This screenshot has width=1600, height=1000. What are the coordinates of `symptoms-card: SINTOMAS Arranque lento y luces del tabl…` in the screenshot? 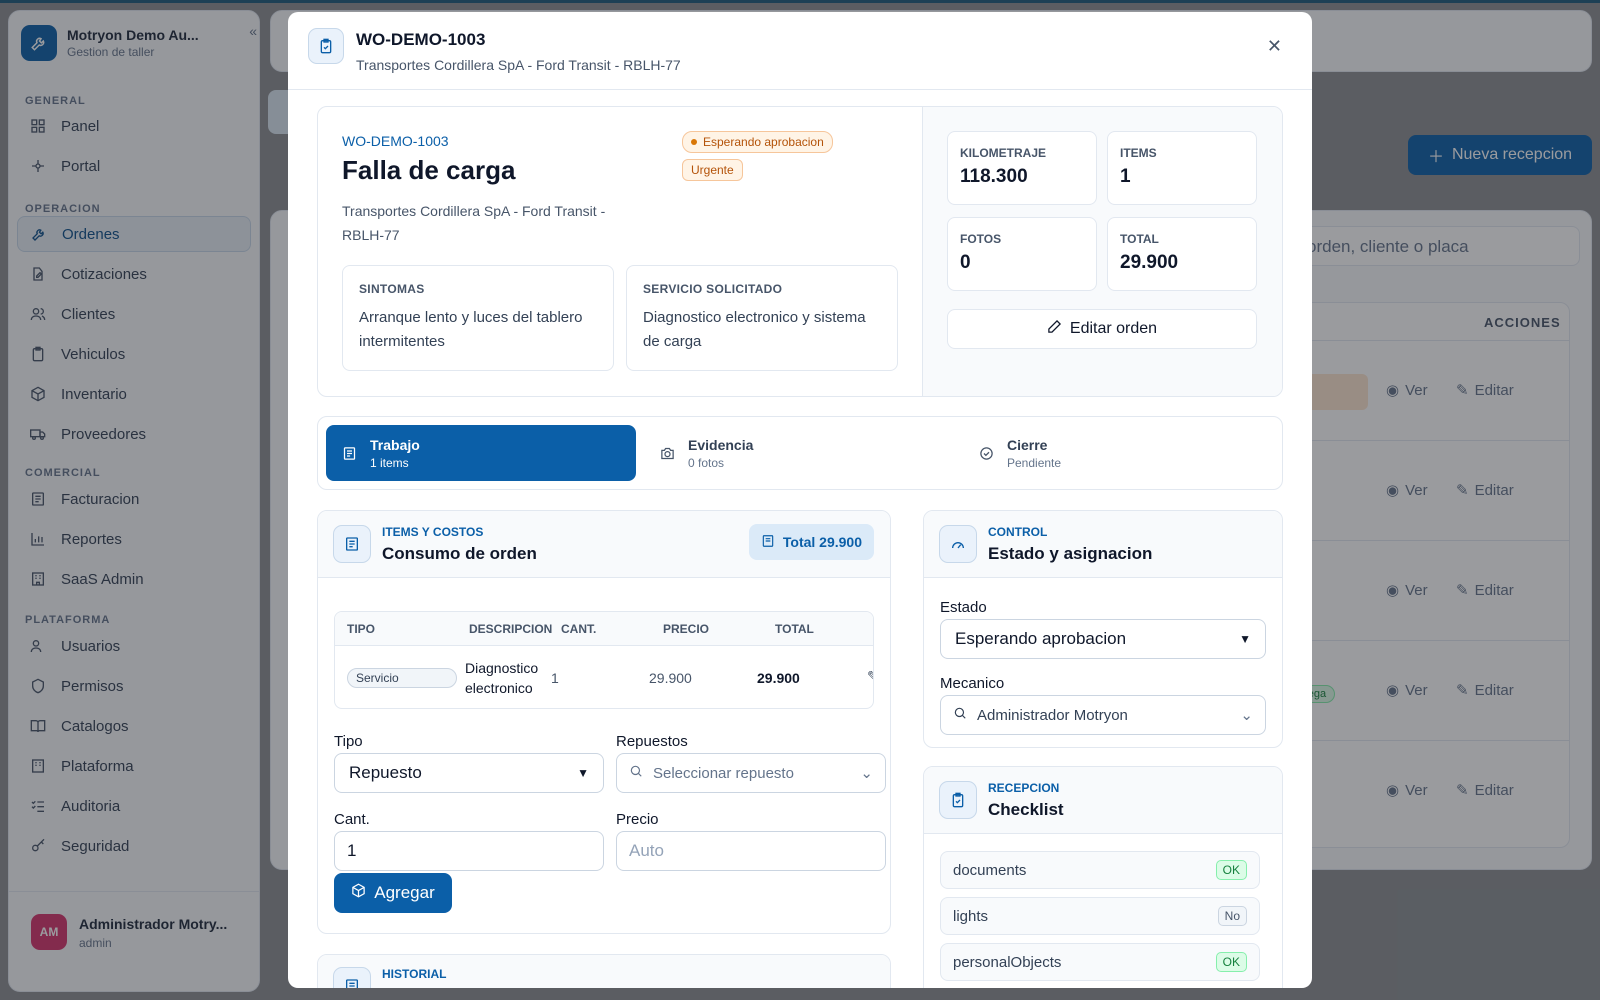 It's located at (478, 318).